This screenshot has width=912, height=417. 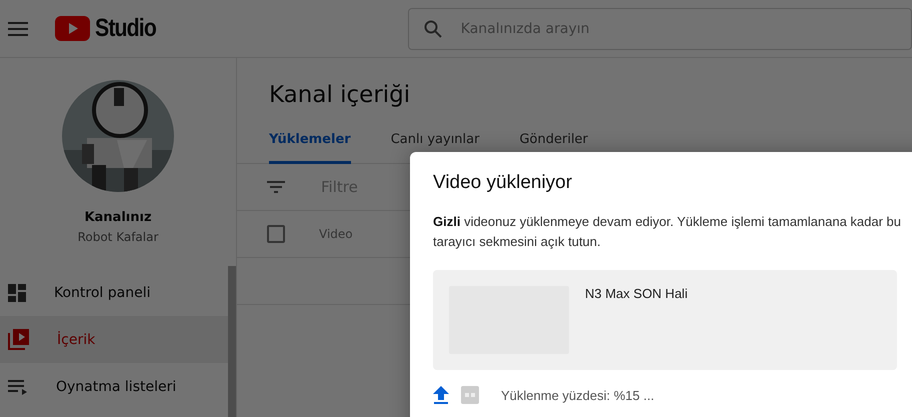 What do you see at coordinates (276, 234) in the screenshot?
I see `checkbox` at bounding box center [276, 234].